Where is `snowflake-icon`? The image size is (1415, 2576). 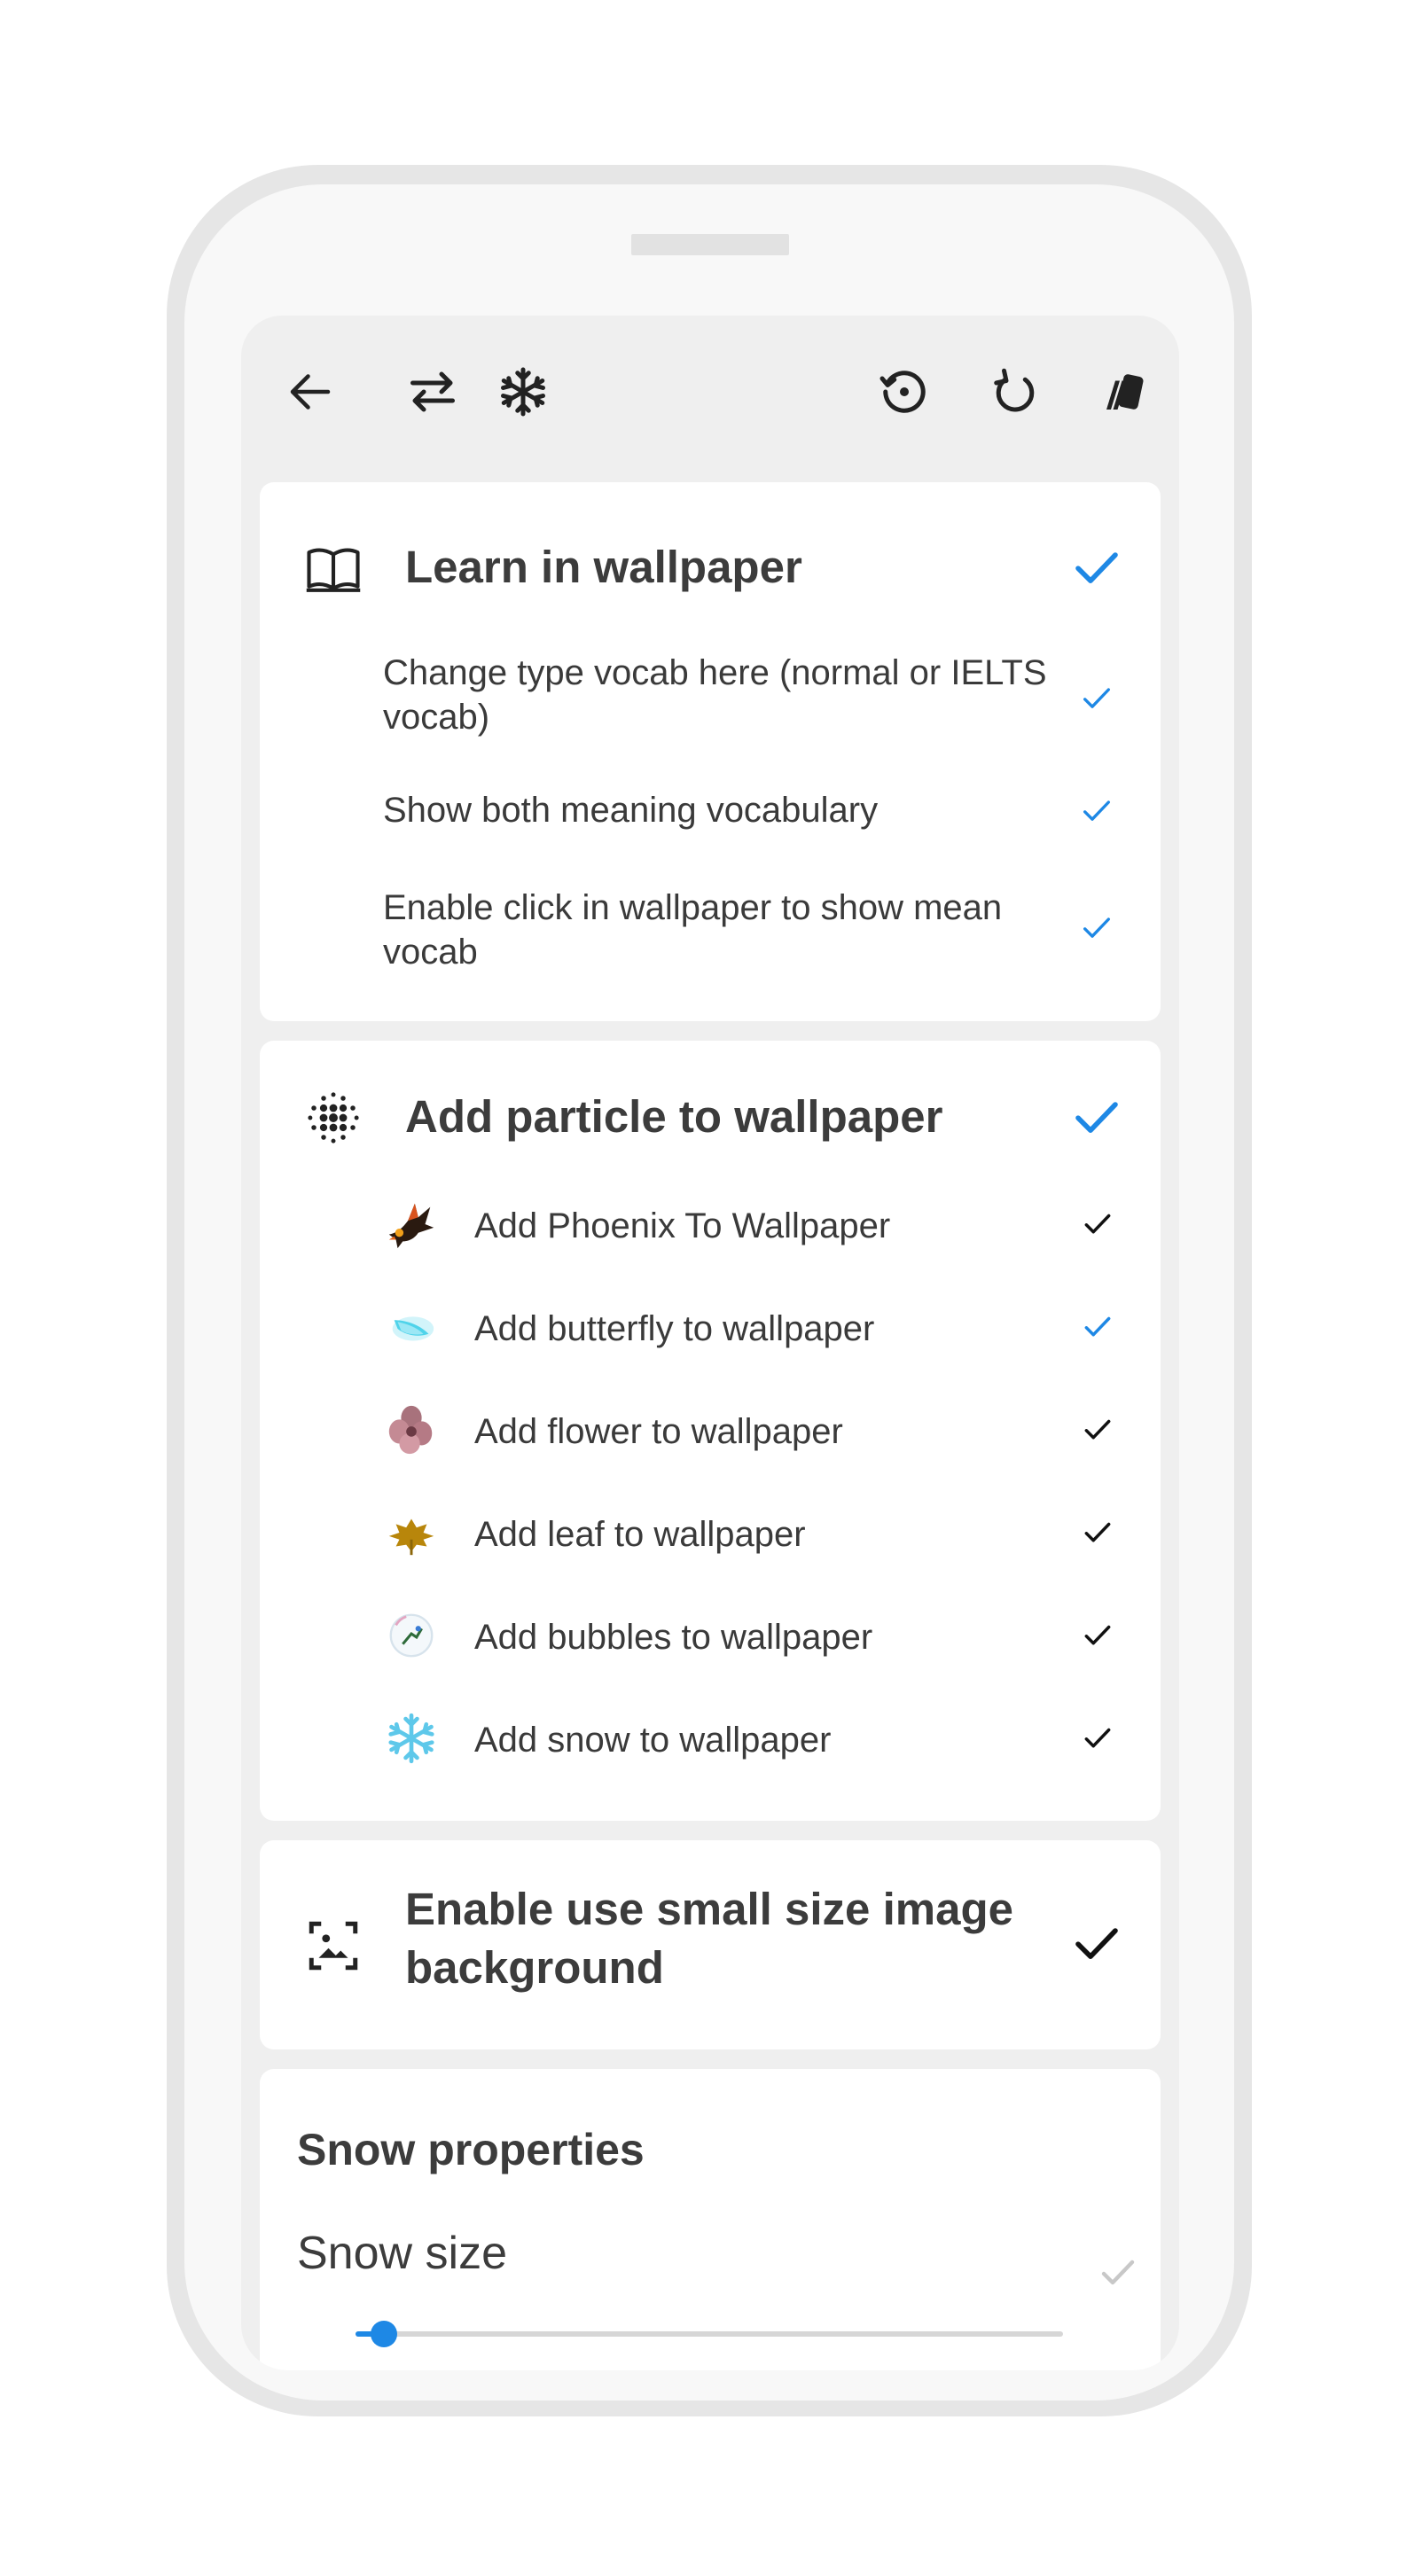 snowflake-icon is located at coordinates (523, 391).